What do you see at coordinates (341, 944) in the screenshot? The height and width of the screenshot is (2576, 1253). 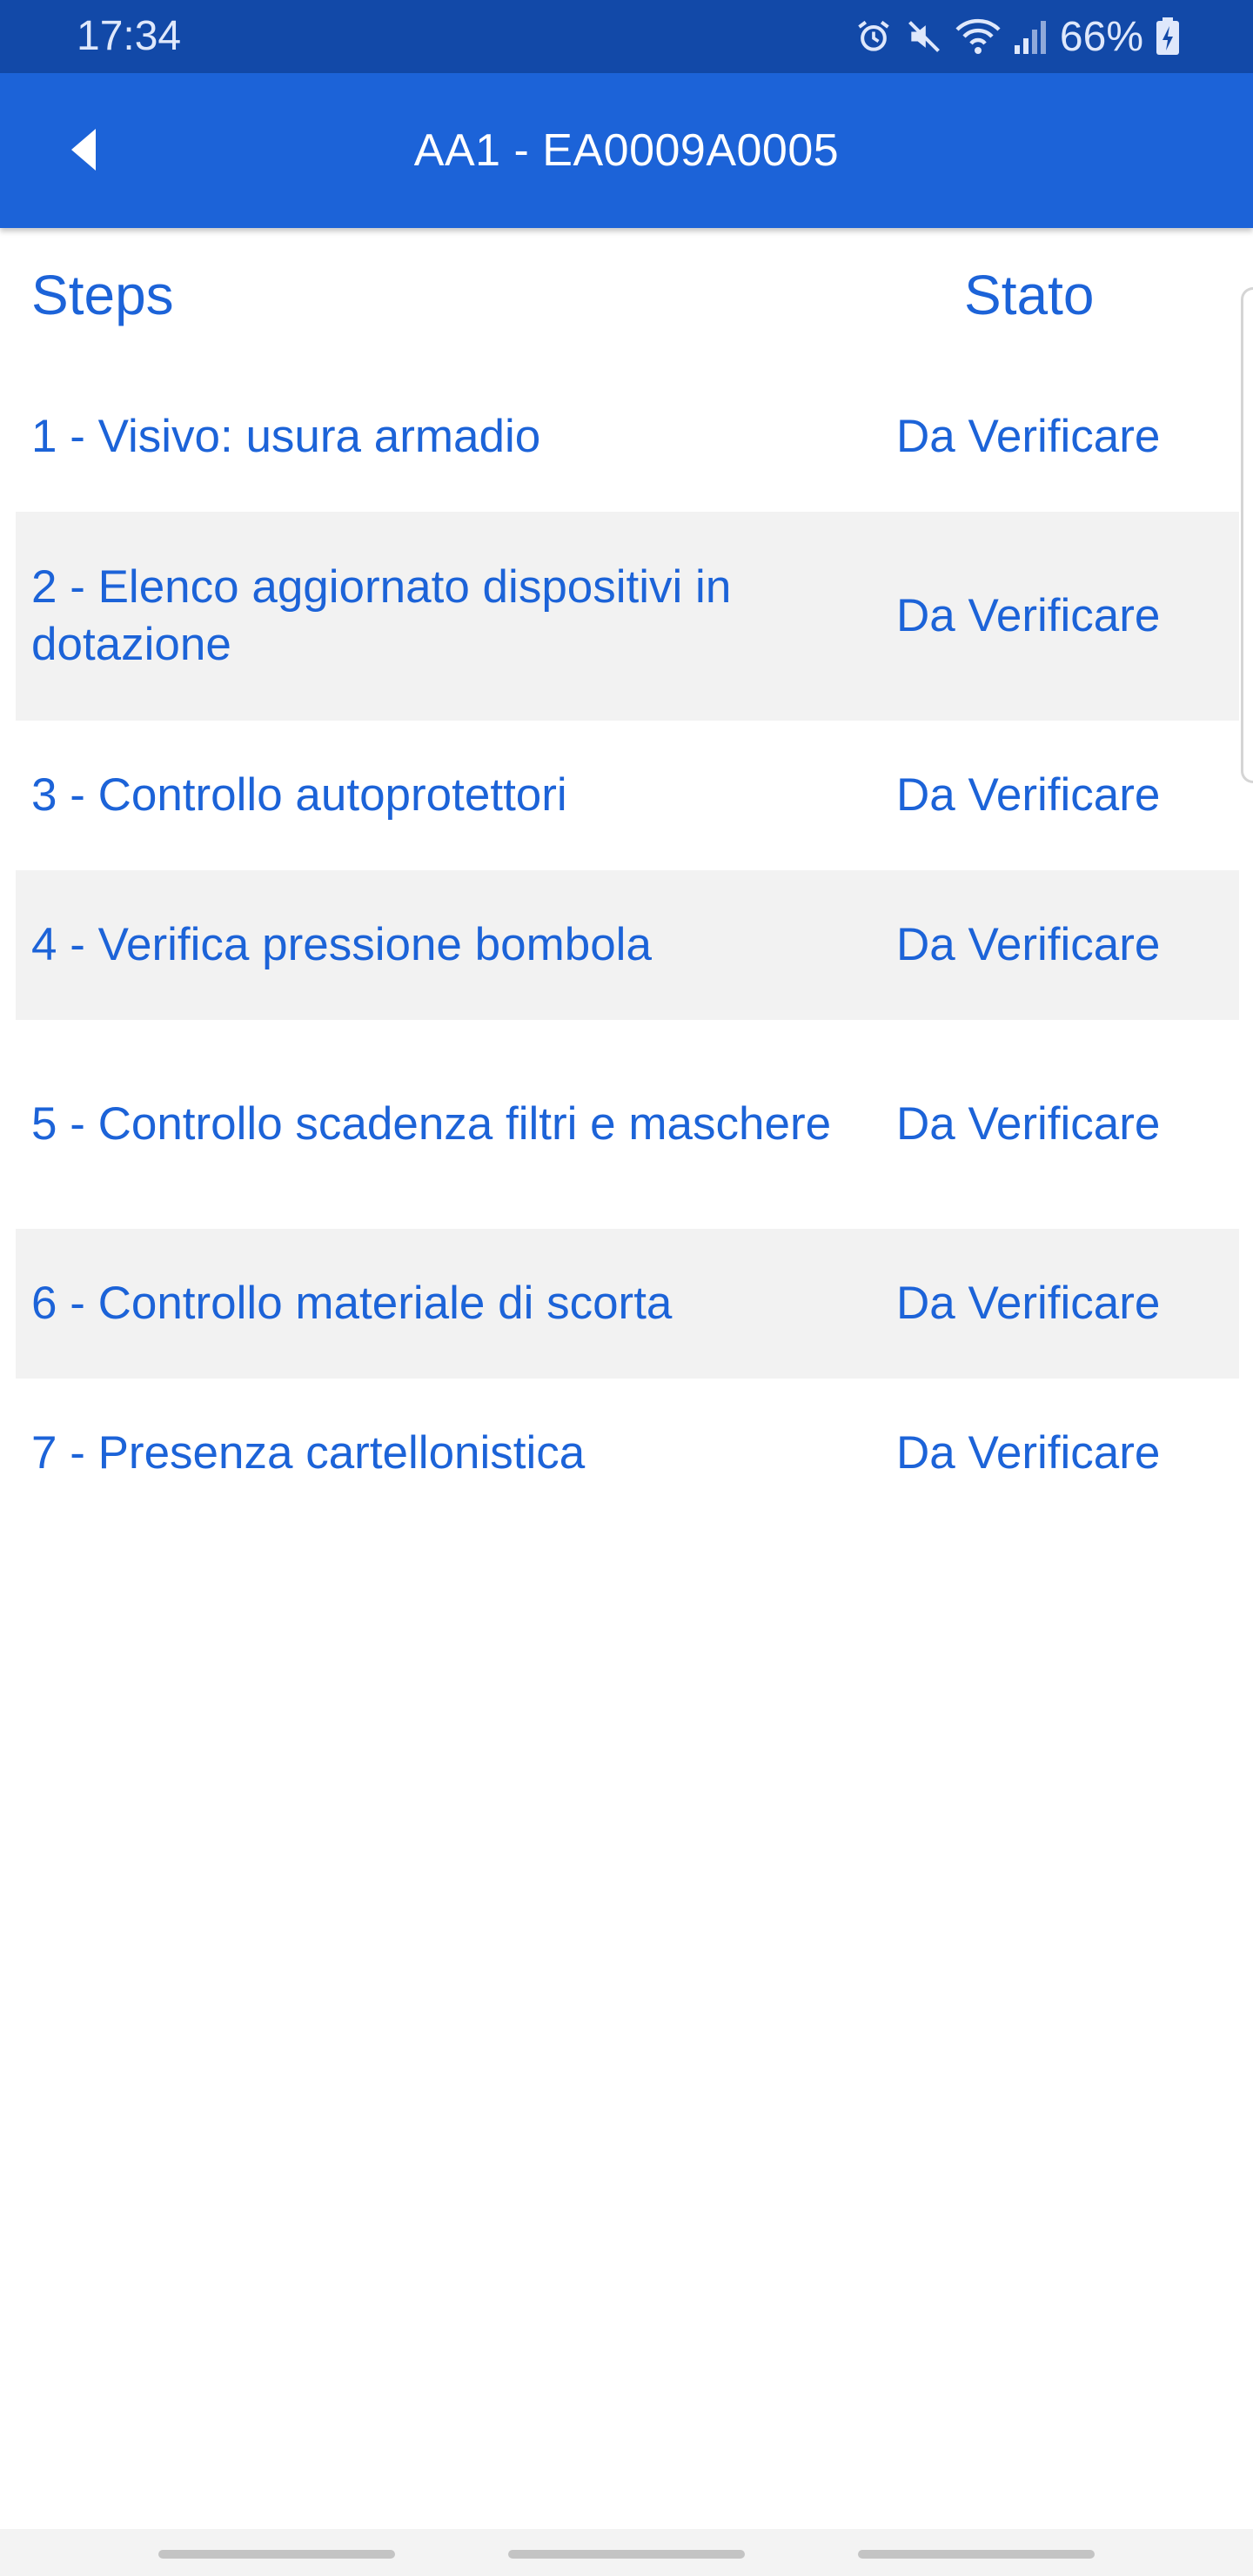 I see `step-label: 4 - Verifica pressione bombola` at bounding box center [341, 944].